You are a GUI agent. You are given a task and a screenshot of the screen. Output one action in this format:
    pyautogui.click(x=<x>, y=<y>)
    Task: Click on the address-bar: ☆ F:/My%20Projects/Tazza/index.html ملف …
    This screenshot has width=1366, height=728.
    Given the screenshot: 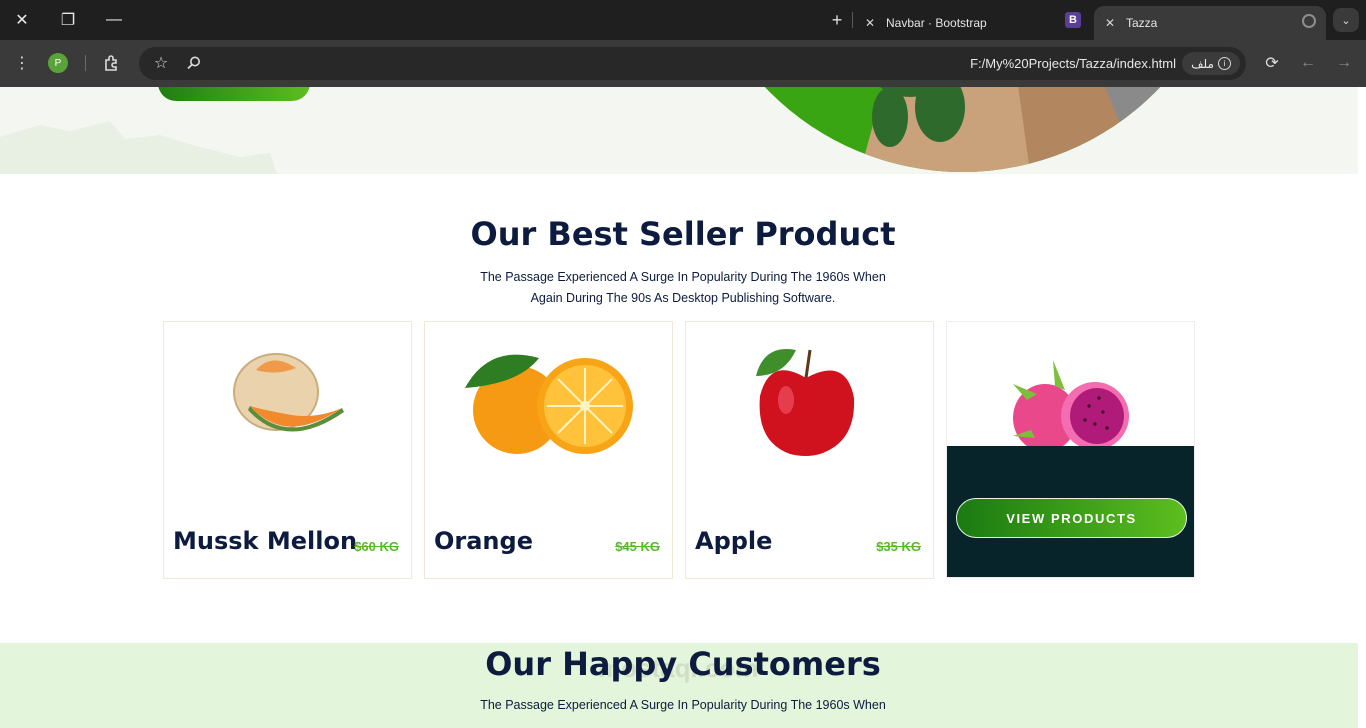 What is the action you would take?
    pyautogui.click(x=692, y=63)
    